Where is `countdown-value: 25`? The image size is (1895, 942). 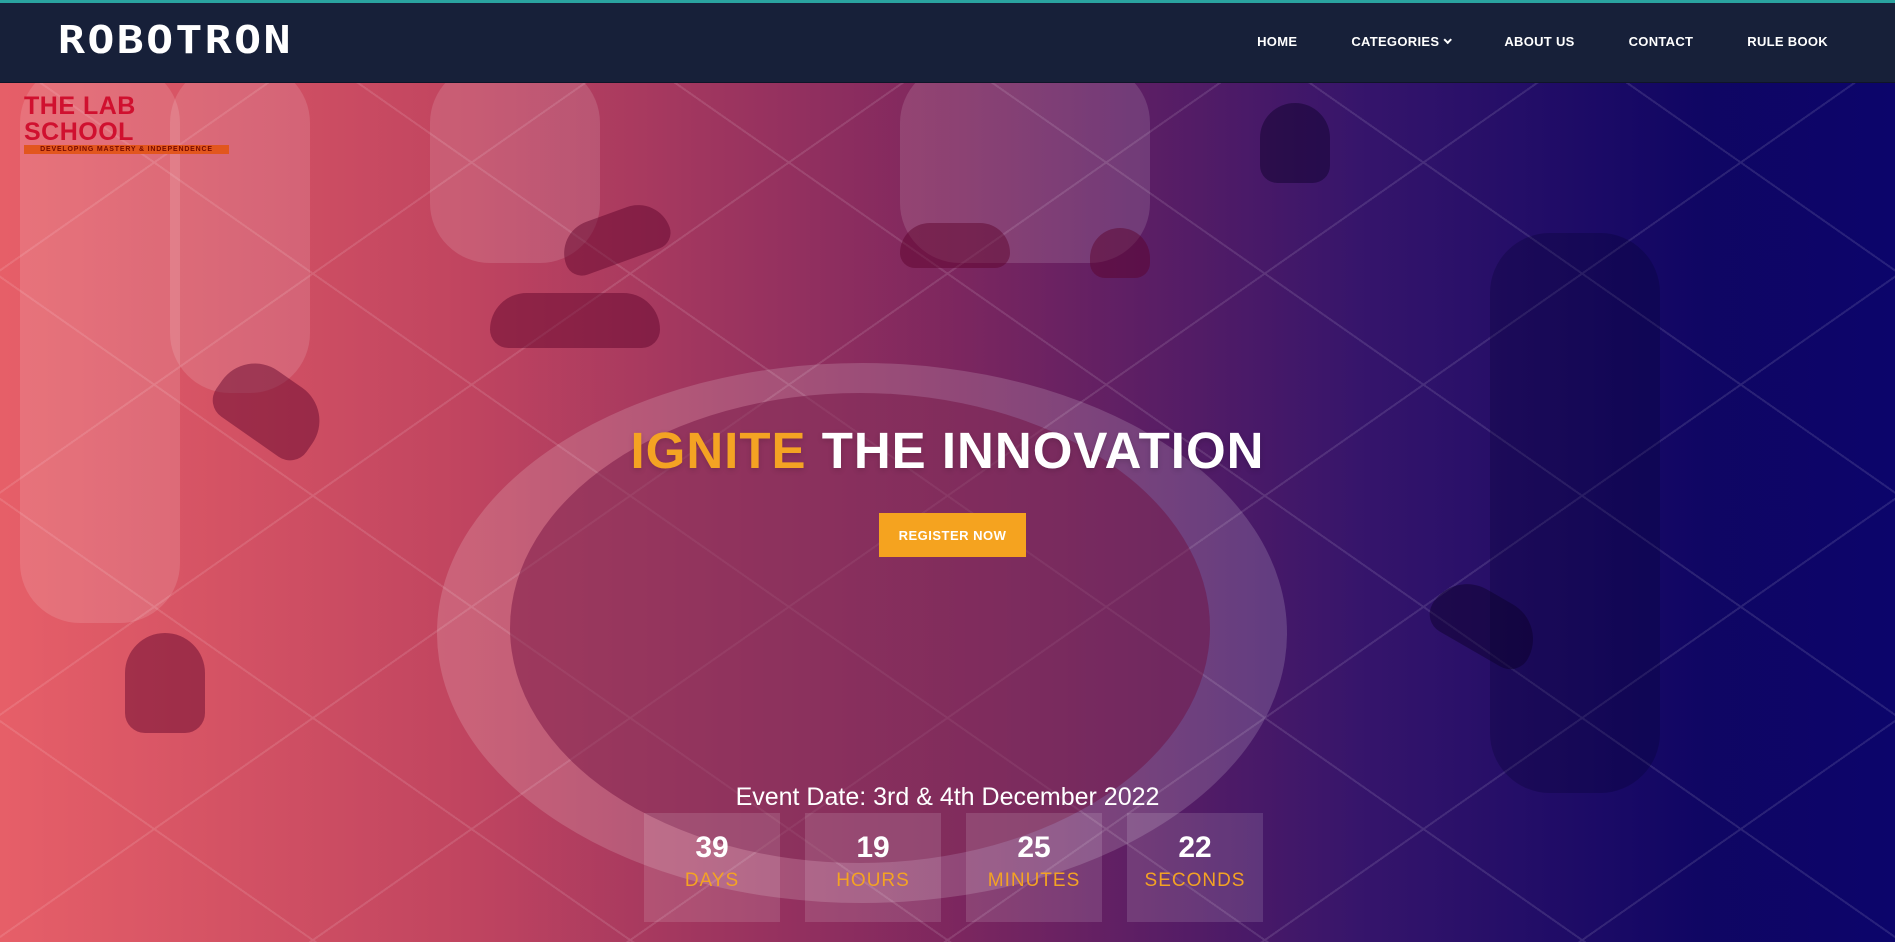 countdown-value: 25 is located at coordinates (1034, 847).